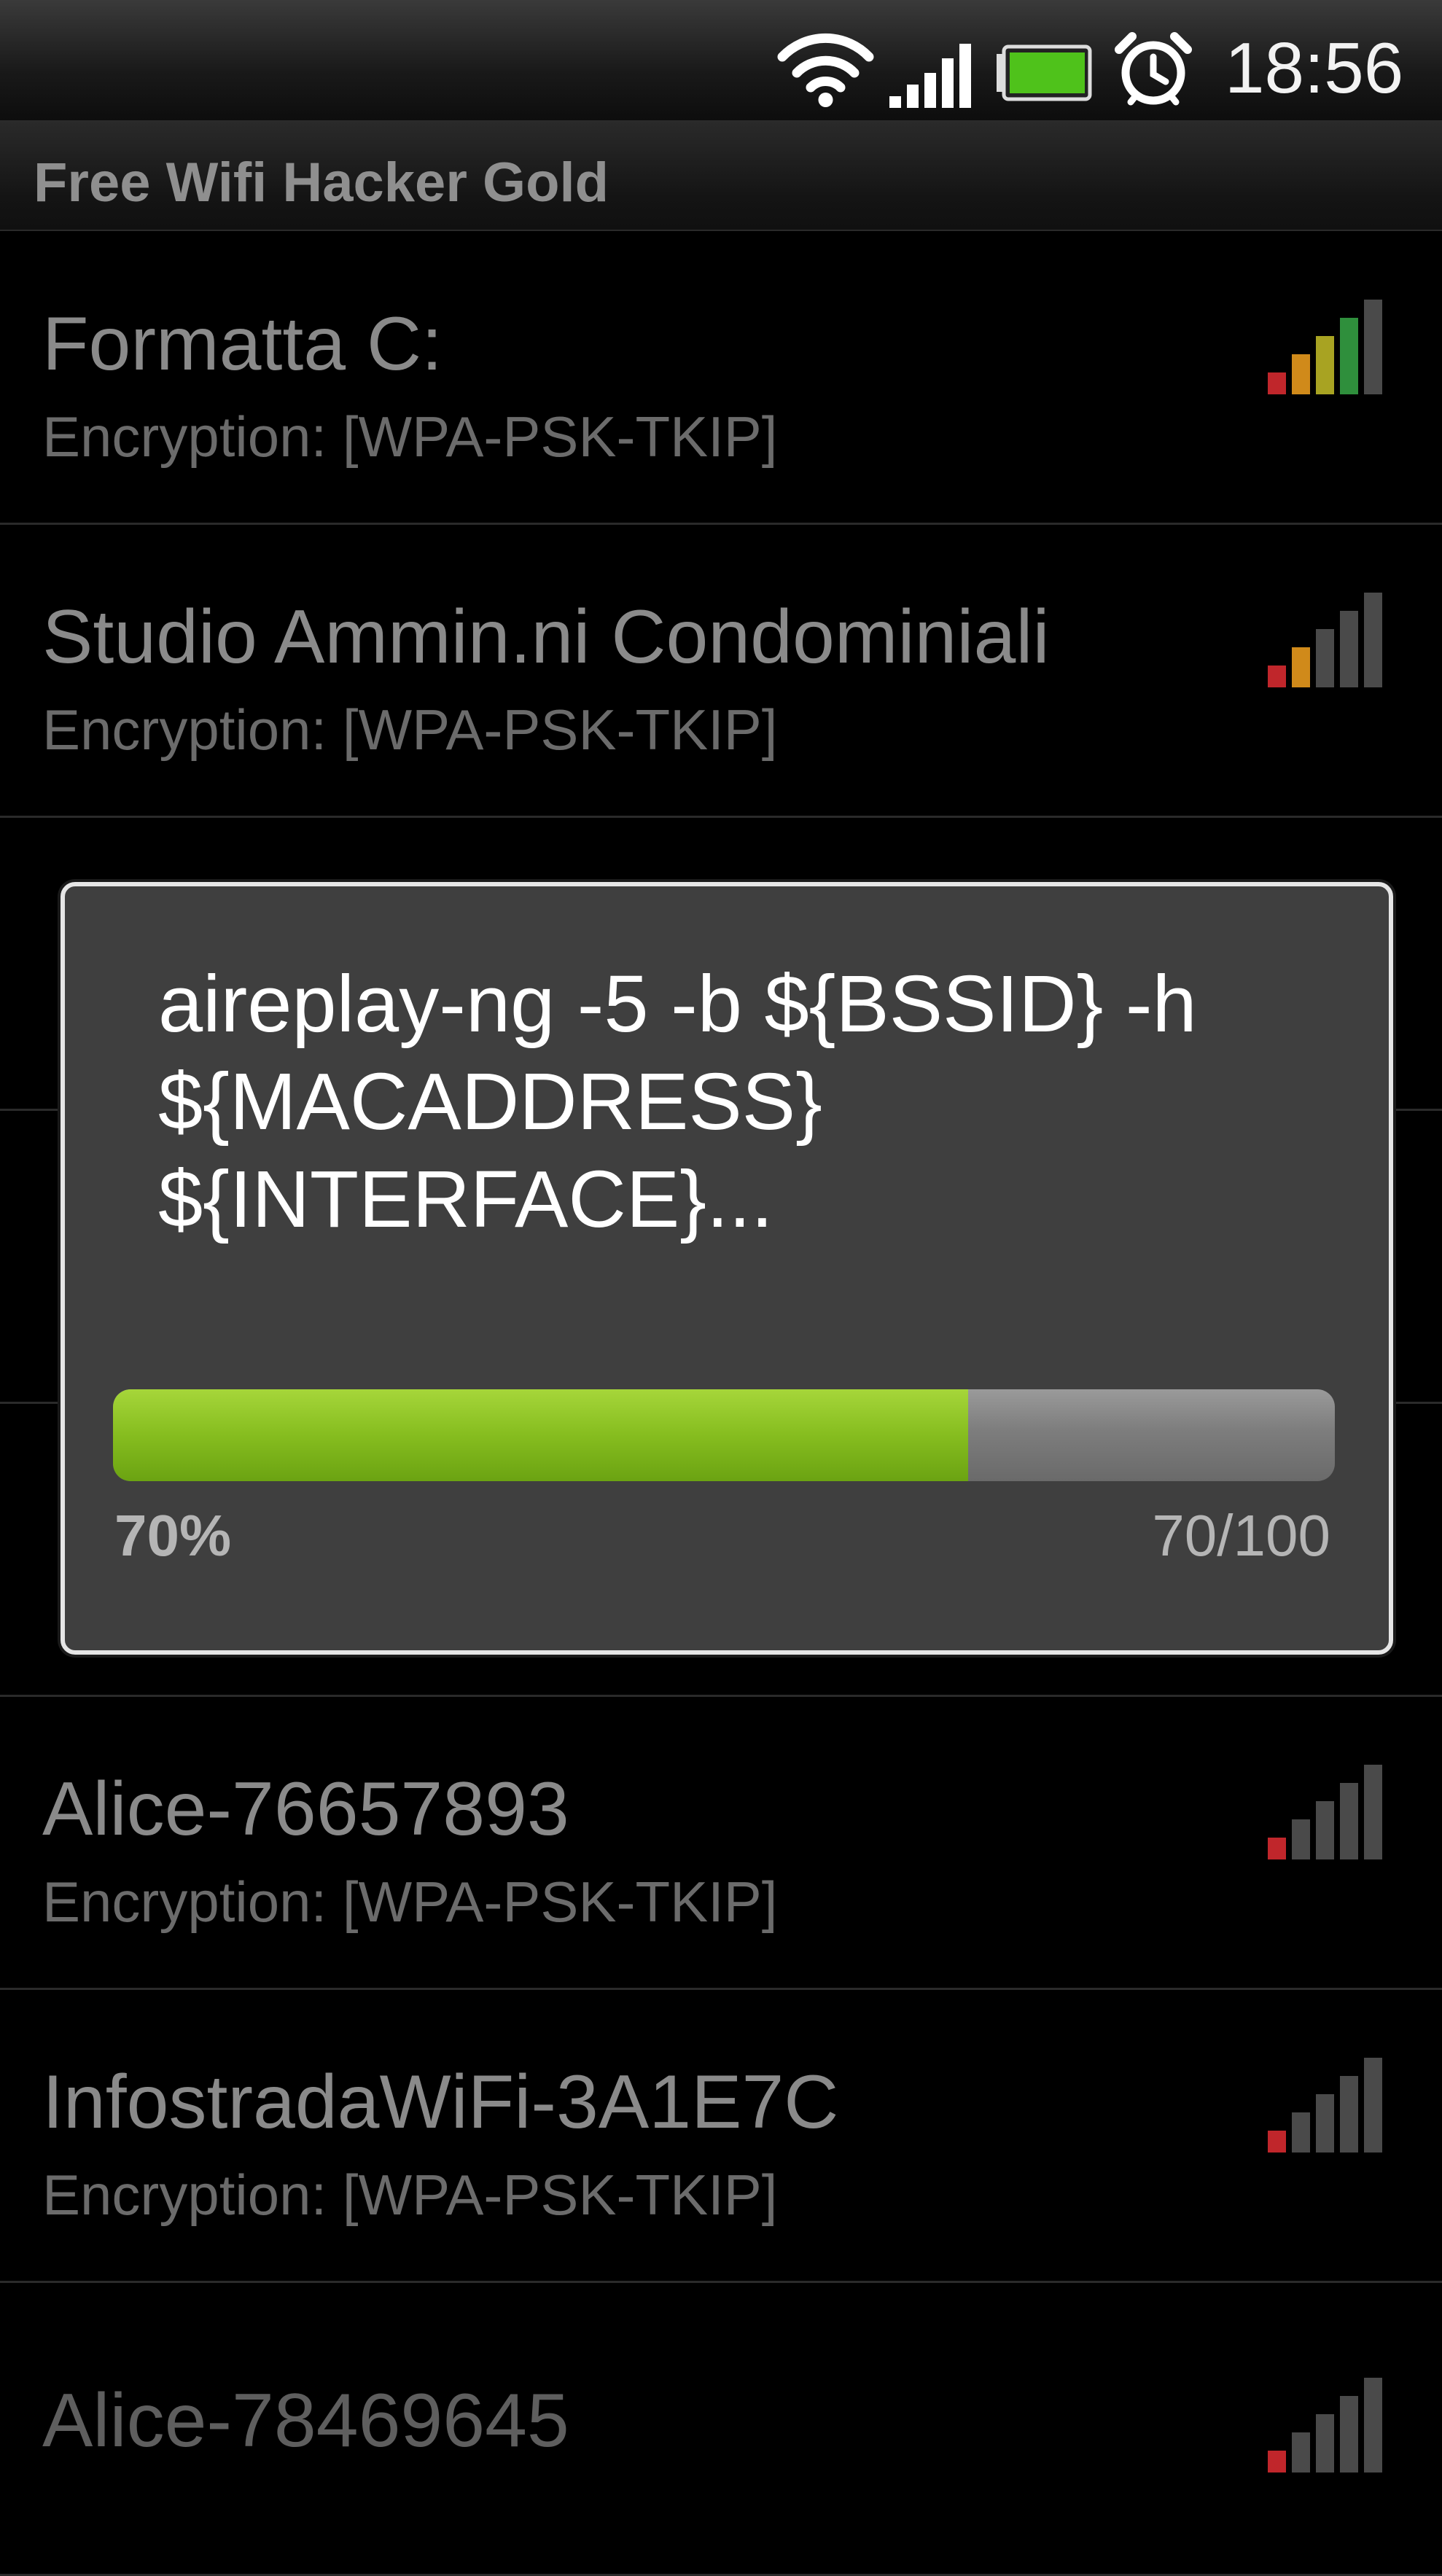 The width and height of the screenshot is (1442, 2576). Describe the element at coordinates (1241, 1535) in the screenshot. I see `progress-count-label: 70/100` at that location.